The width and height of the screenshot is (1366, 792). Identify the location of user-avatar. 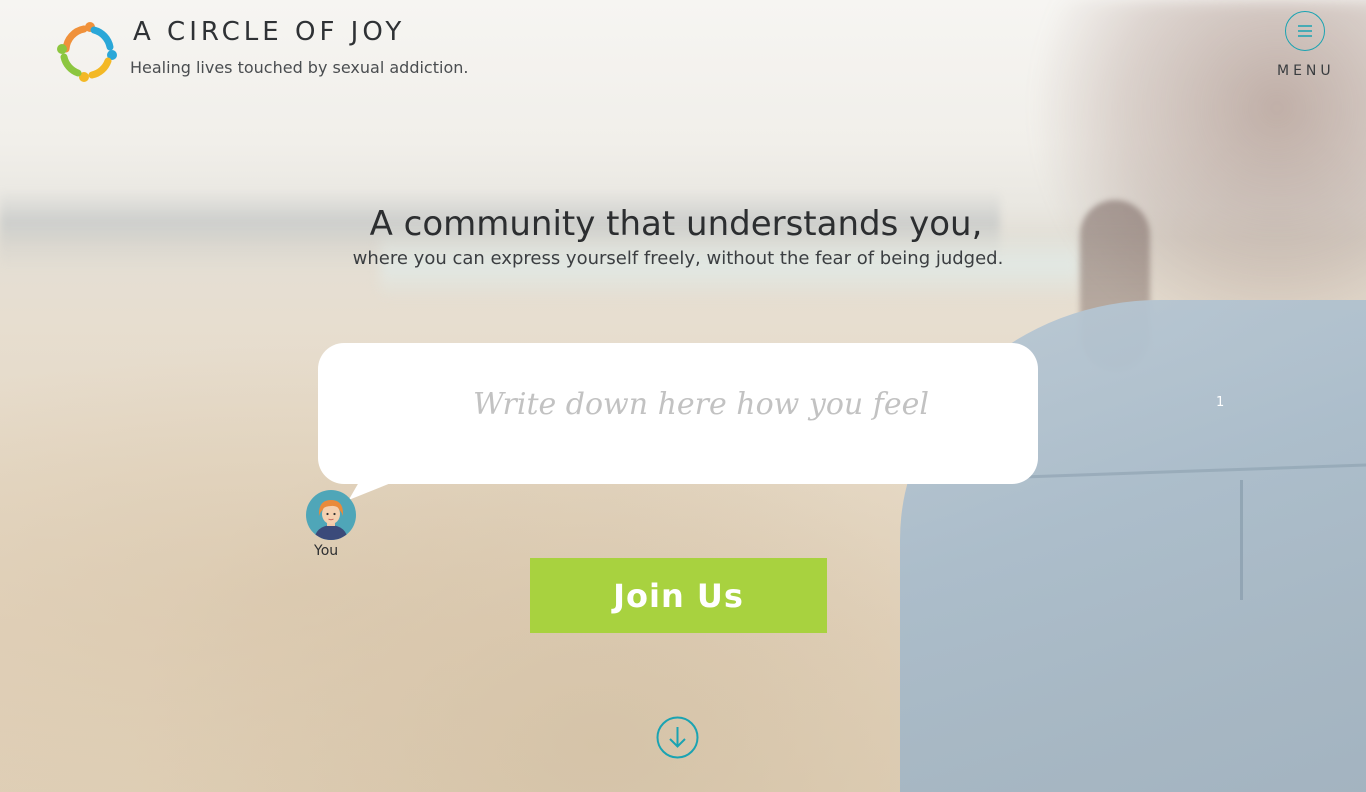
(331, 515).